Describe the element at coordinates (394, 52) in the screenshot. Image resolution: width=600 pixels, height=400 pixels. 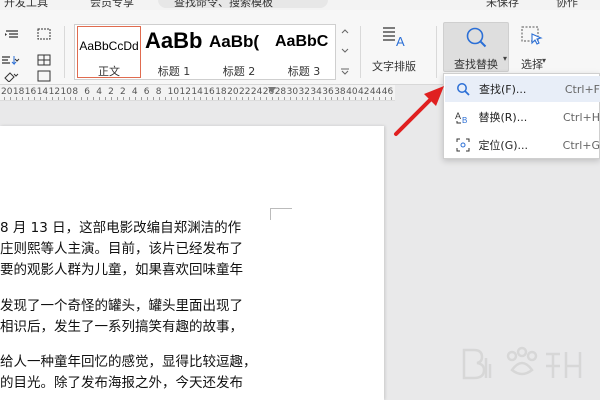
I see `text-layout-button: A 文字排版` at that location.